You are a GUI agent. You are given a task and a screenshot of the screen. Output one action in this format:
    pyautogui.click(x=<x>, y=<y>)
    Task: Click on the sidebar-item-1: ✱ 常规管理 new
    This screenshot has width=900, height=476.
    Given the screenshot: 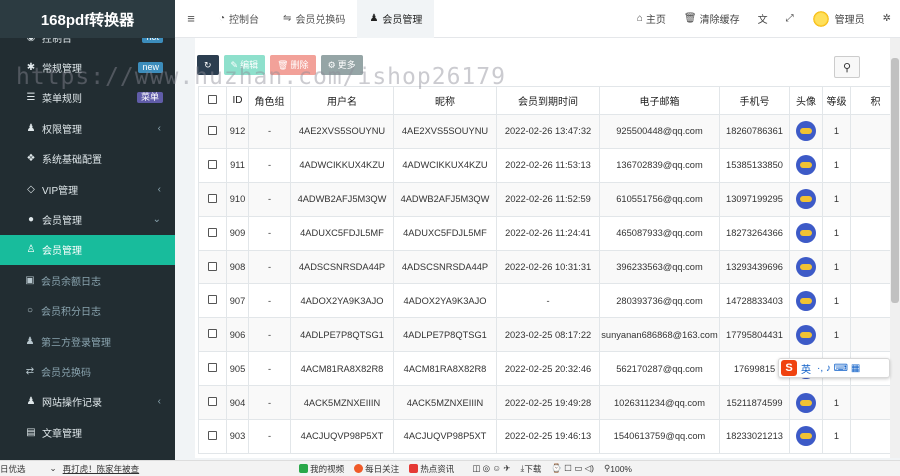 What is the action you would take?
    pyautogui.click(x=87, y=67)
    